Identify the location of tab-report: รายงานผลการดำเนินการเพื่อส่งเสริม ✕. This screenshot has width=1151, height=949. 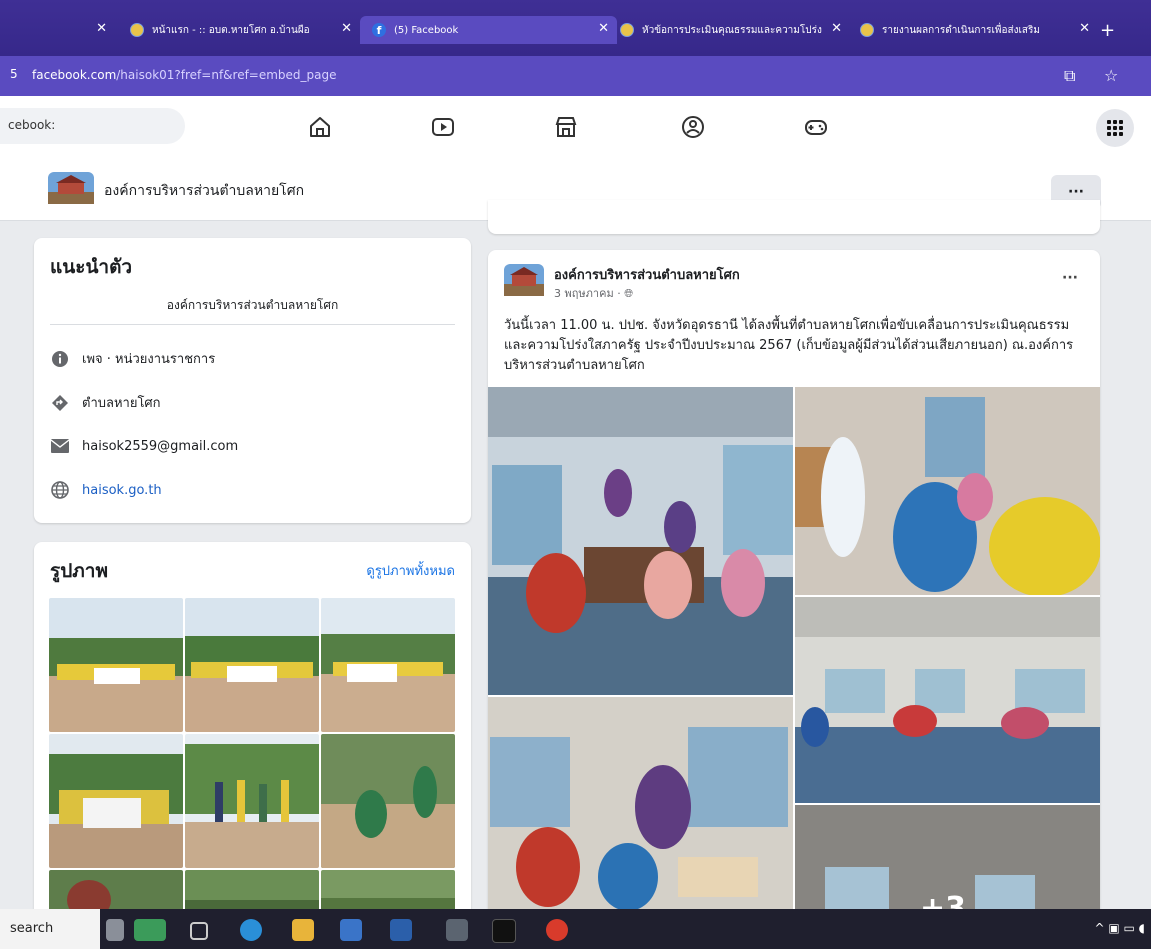
(975, 30).